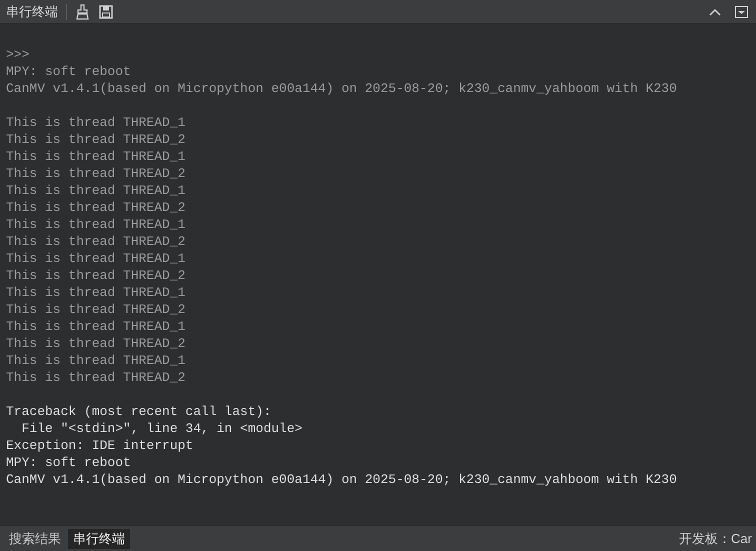 The height and width of the screenshot is (551, 756). Describe the element at coordinates (99, 538) in the screenshot. I see `panel-tab: 串行终端` at that location.